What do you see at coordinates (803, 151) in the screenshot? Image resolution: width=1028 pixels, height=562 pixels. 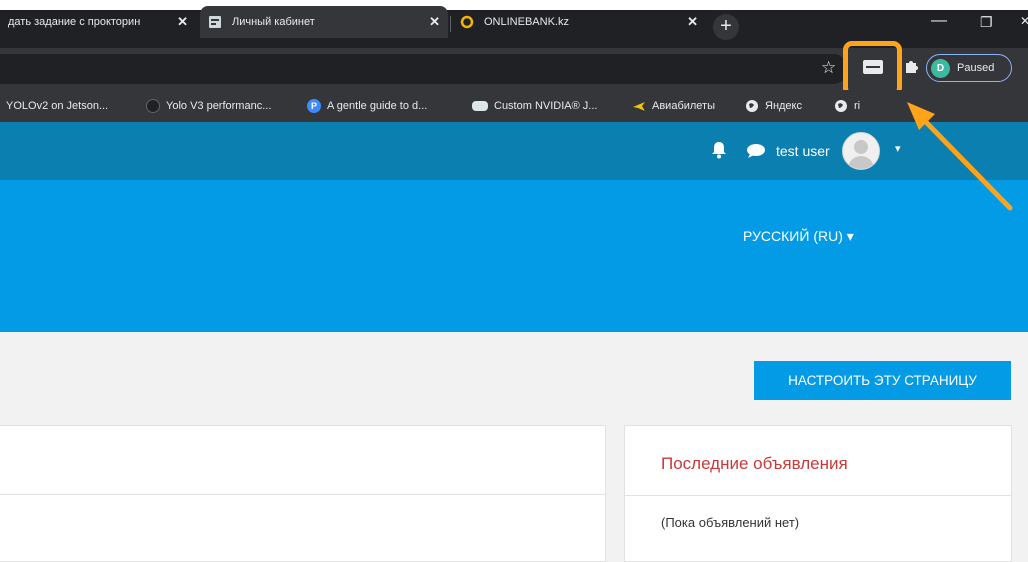 I see `user-name: test user` at bounding box center [803, 151].